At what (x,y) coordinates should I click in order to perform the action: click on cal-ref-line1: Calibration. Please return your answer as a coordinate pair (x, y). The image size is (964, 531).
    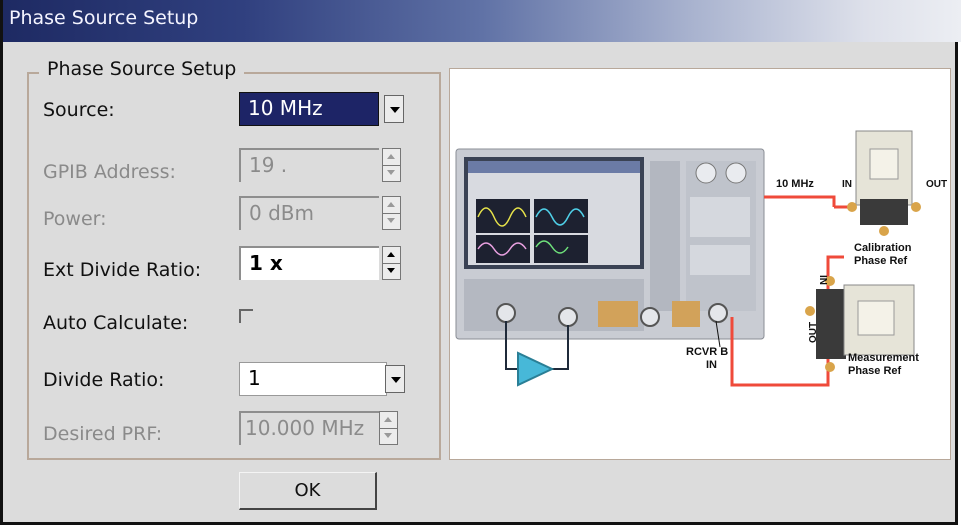
    Looking at the image, I should click on (883, 248).